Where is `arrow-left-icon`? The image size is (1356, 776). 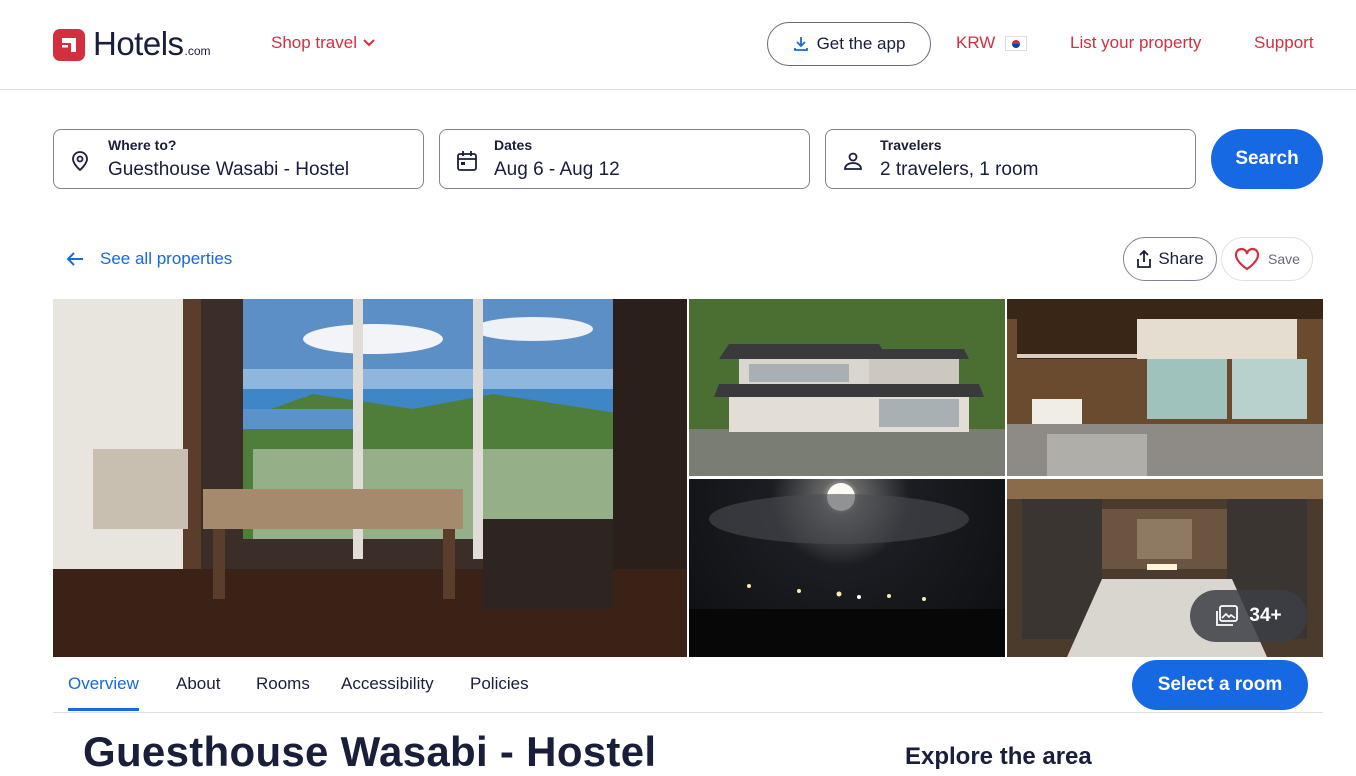
arrow-left-icon is located at coordinates (74, 259).